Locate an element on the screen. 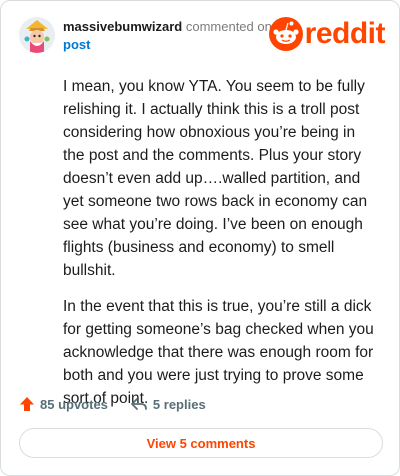  comment-meta: massivebumwizard commented on post is located at coordinates (167, 36).